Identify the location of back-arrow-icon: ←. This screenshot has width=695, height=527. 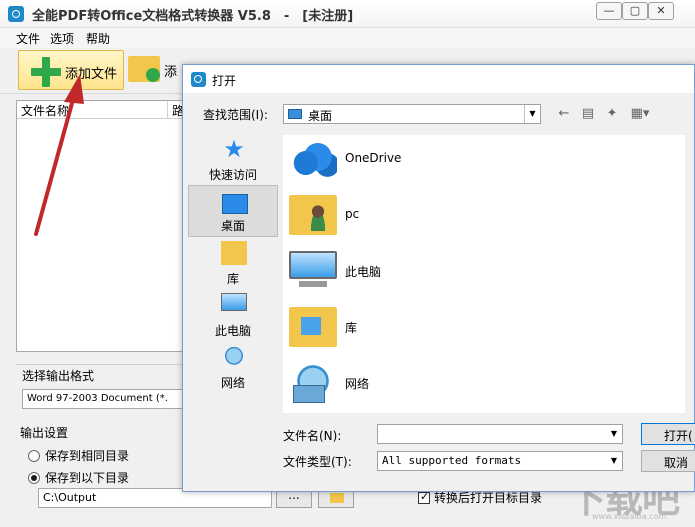
(564, 114).